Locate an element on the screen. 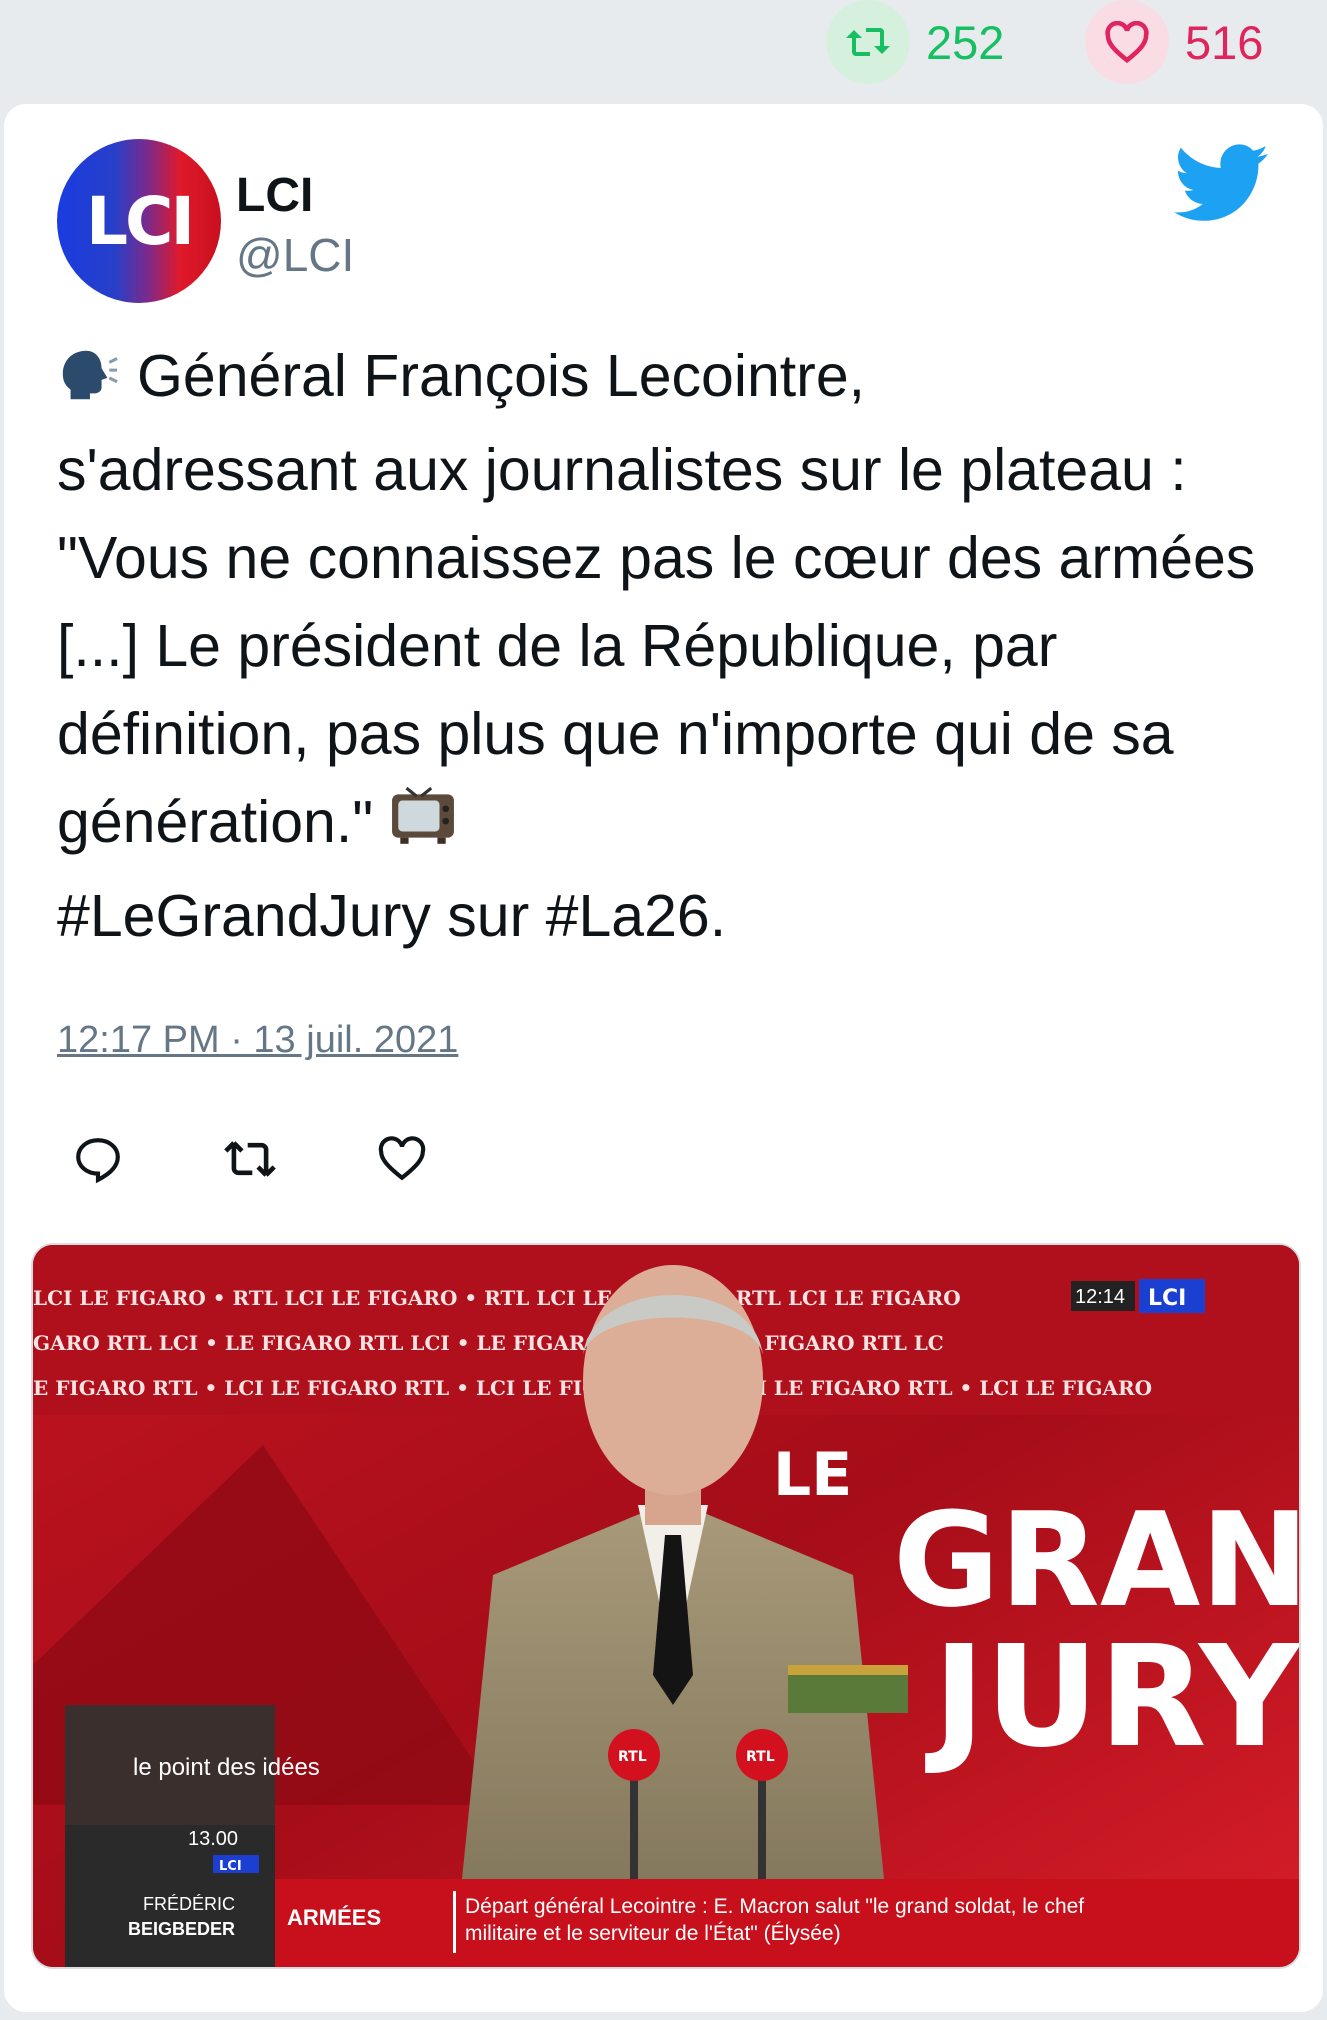  like-action-icon is located at coordinates (402, 1159).